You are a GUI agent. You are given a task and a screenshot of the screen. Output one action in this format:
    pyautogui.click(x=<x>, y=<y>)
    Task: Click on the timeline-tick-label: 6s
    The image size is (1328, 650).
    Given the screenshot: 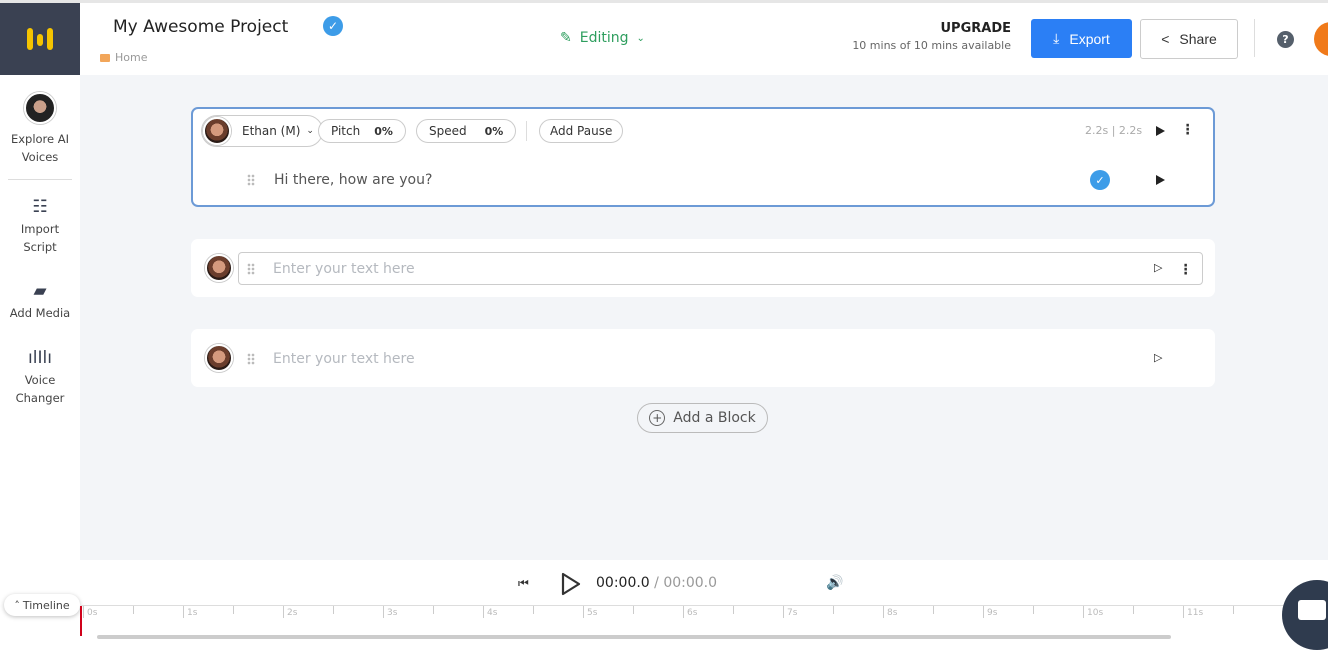 What is the action you would take?
    pyautogui.click(x=692, y=613)
    